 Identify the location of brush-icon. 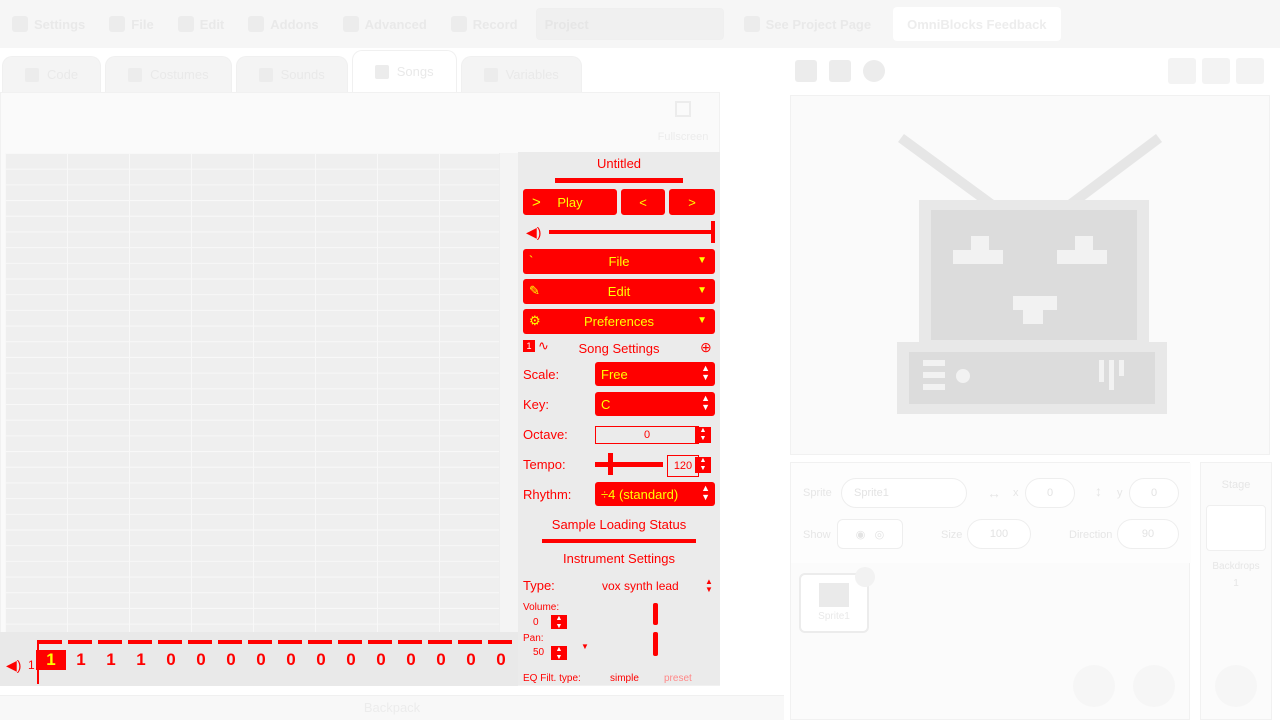
(135, 74).